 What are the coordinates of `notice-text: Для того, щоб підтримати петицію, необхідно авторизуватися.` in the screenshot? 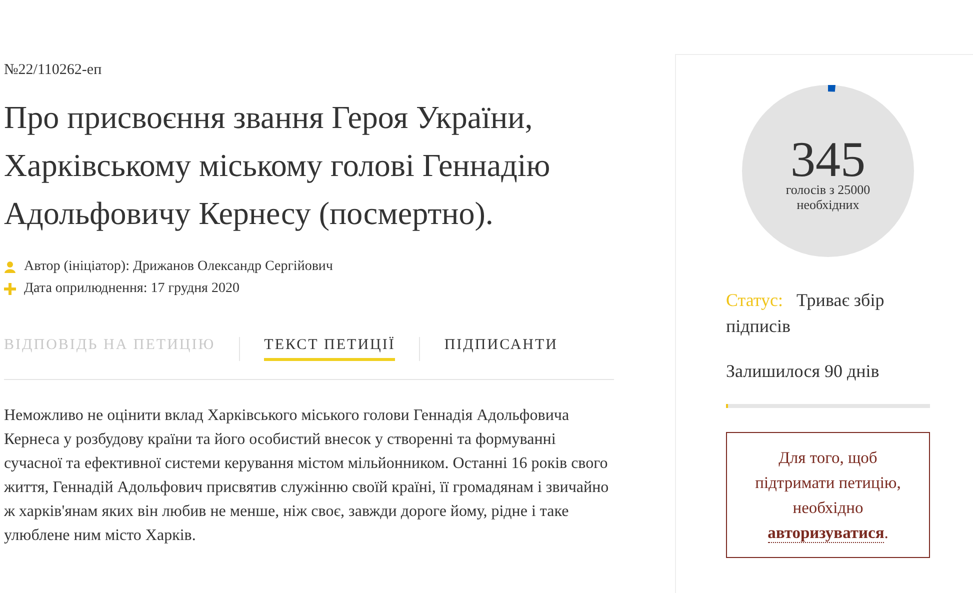 It's located at (828, 495).